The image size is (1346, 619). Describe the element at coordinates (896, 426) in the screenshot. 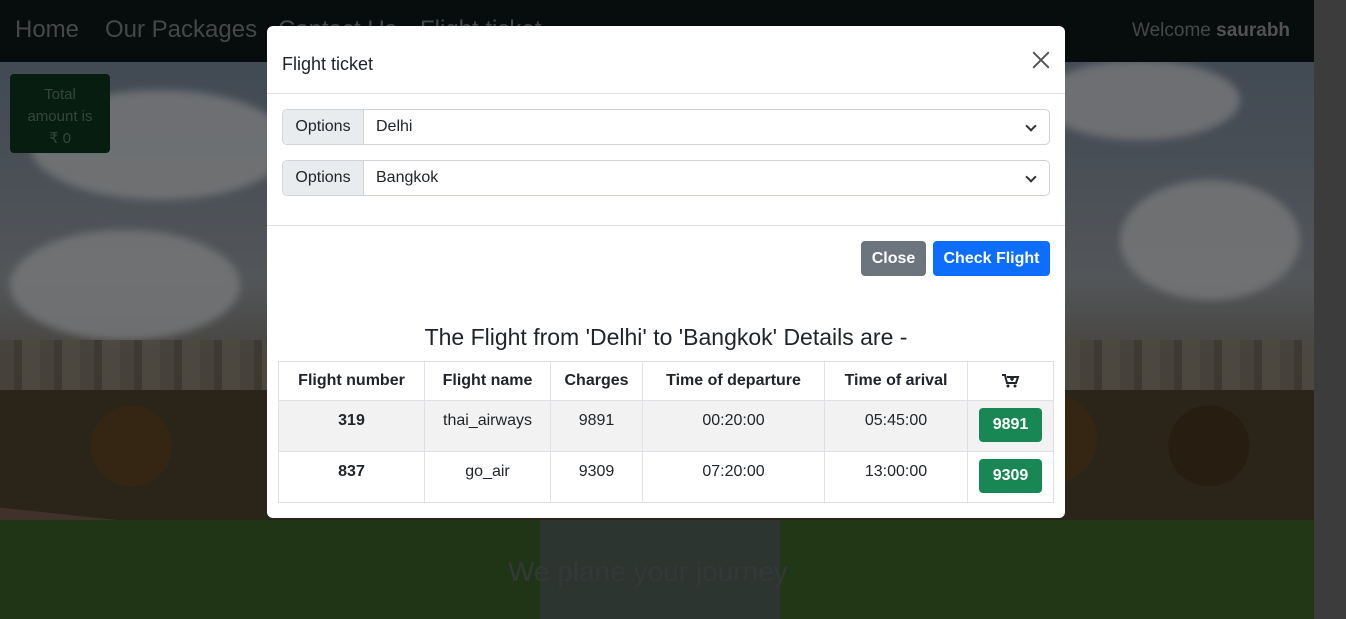

I see `flight-arrival: 05:45:00` at that location.